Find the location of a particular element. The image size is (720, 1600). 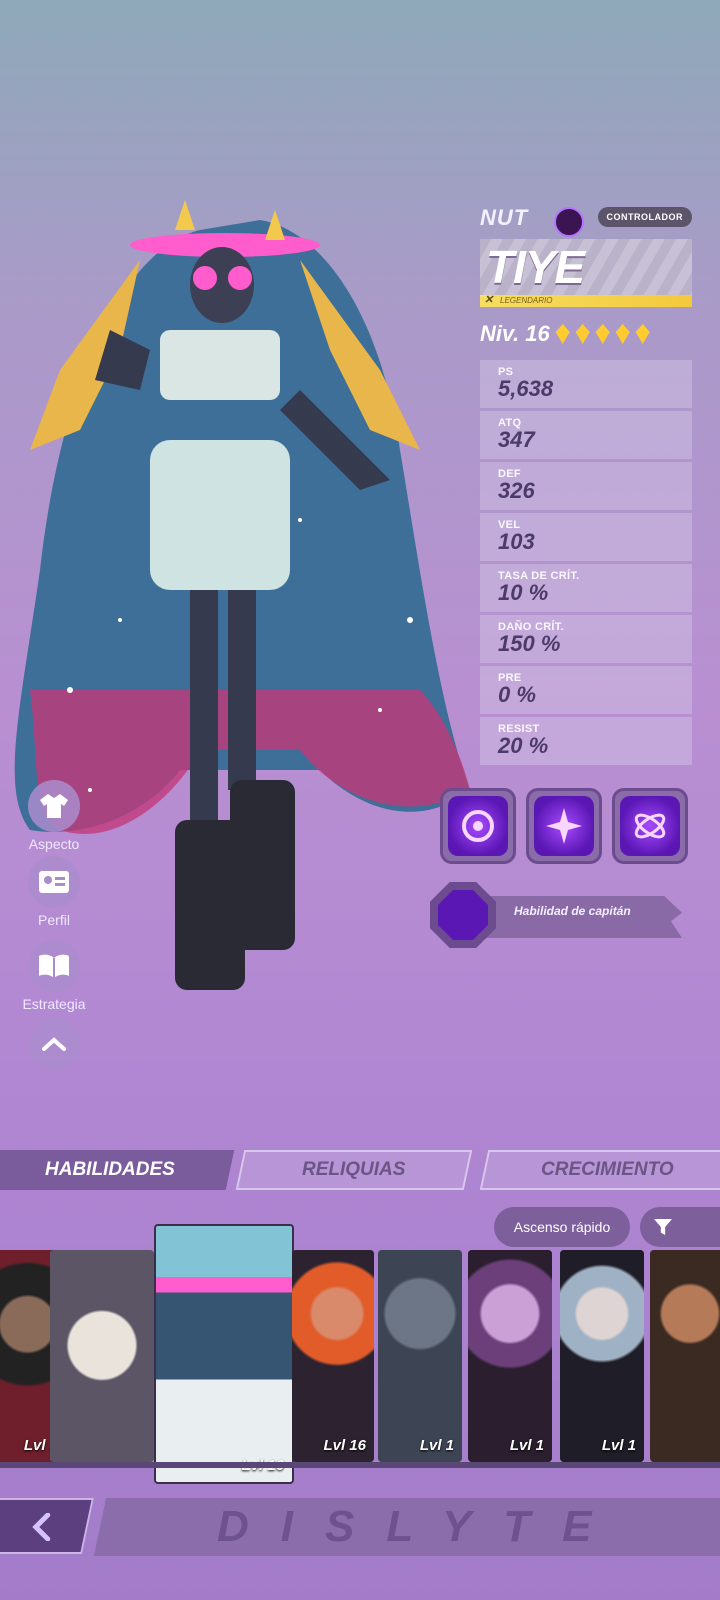

level-row: Niv. 16 is located at coordinates (586, 334).